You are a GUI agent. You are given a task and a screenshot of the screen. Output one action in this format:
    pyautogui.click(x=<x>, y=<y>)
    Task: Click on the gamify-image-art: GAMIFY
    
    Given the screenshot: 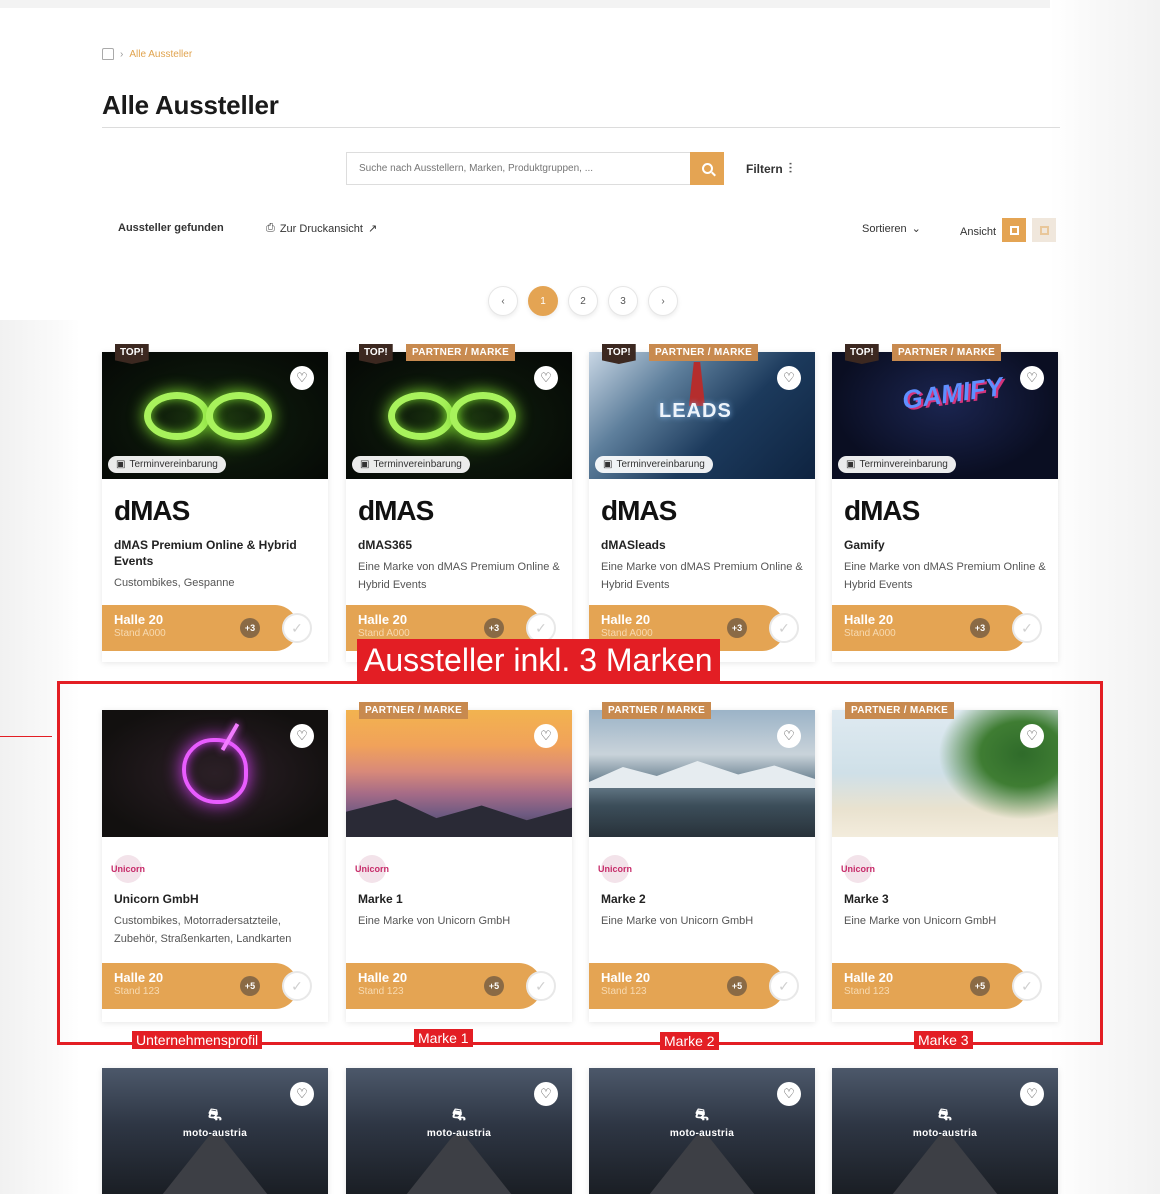 What is the action you would take?
    pyautogui.click(x=952, y=393)
    